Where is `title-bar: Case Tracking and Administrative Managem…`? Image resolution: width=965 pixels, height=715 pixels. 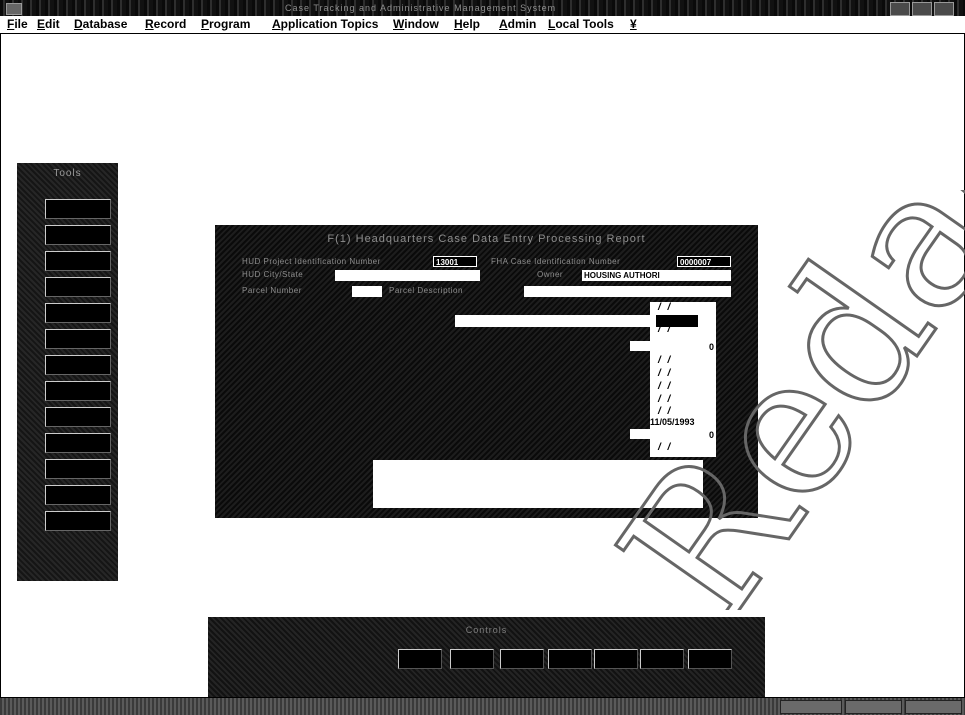
title-bar: Case Tracking and Administrative Managem… is located at coordinates (482, 8).